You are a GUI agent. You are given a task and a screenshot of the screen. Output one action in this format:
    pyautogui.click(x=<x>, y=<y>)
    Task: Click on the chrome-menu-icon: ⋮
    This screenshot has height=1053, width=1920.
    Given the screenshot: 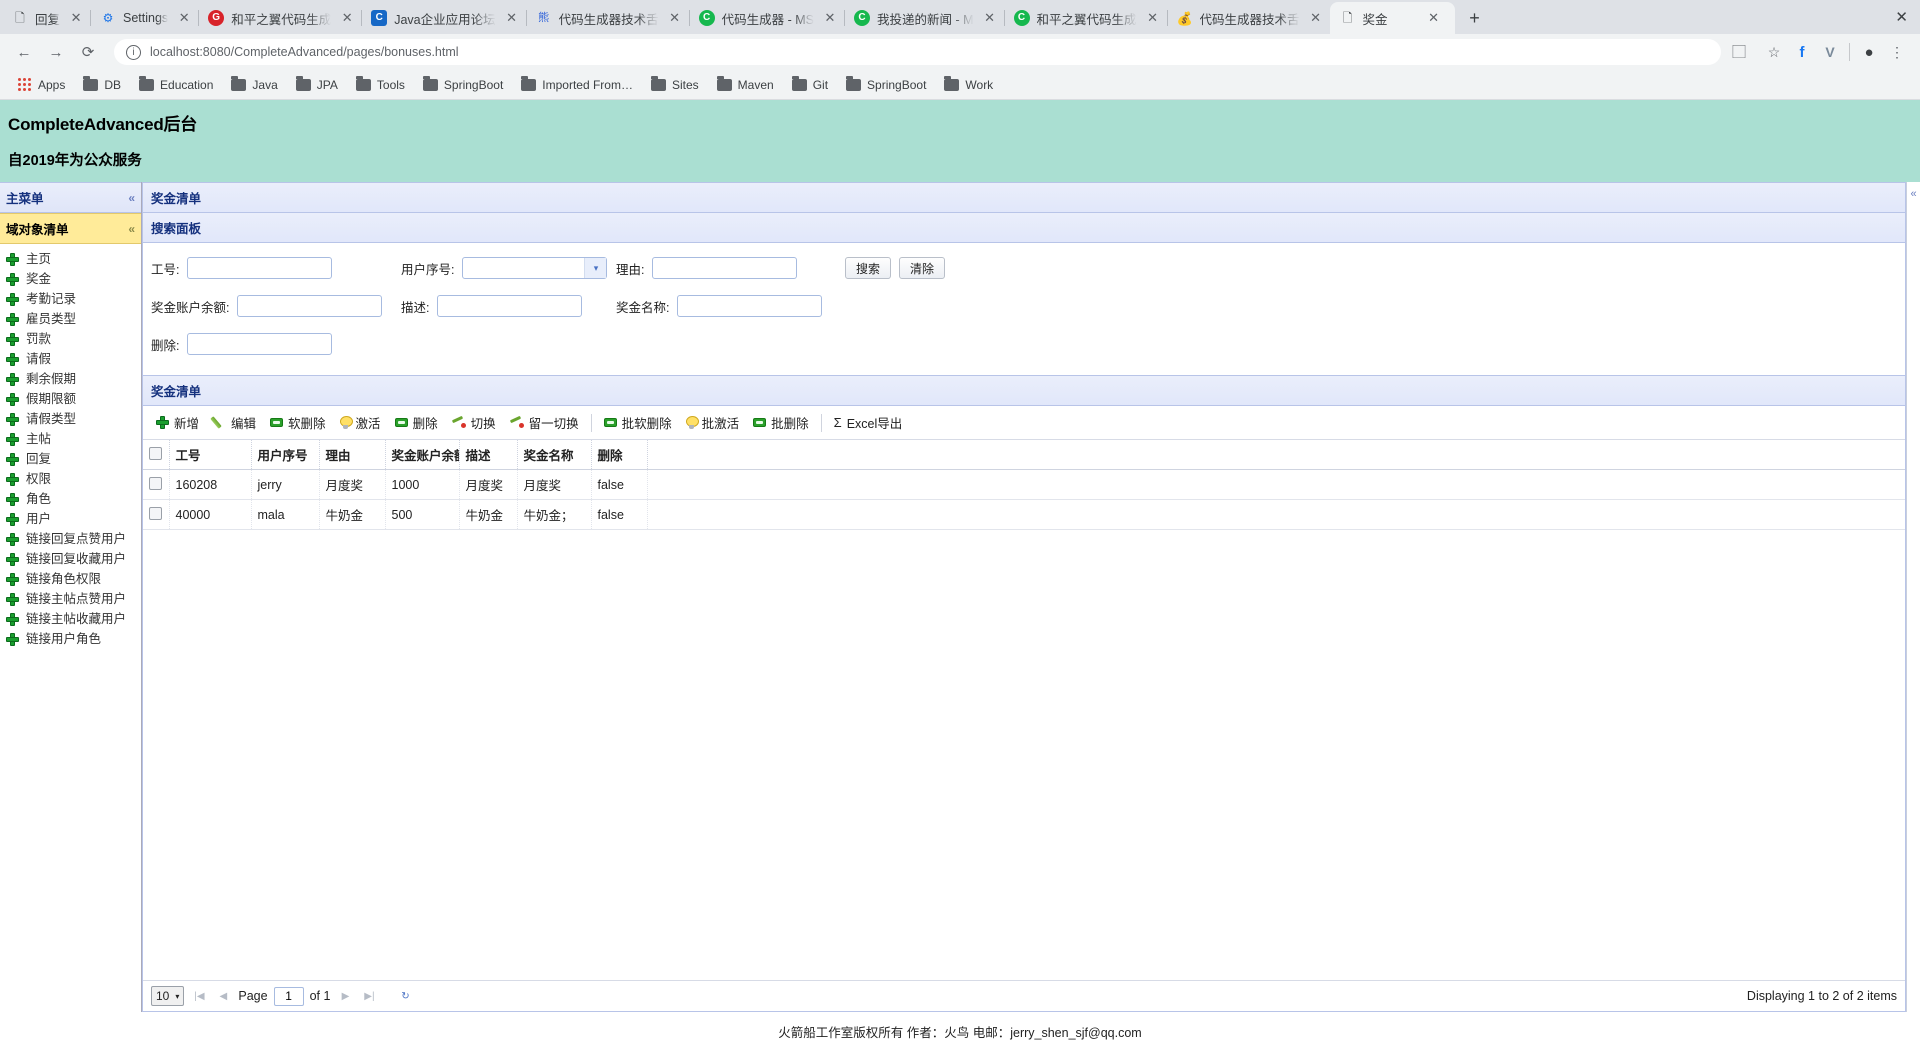 What is the action you would take?
    pyautogui.click(x=1897, y=52)
    